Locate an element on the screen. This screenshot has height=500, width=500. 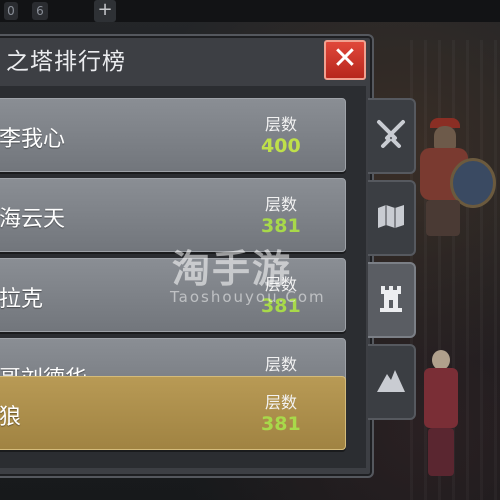
add-resource-button: + is located at coordinates (105, 11).